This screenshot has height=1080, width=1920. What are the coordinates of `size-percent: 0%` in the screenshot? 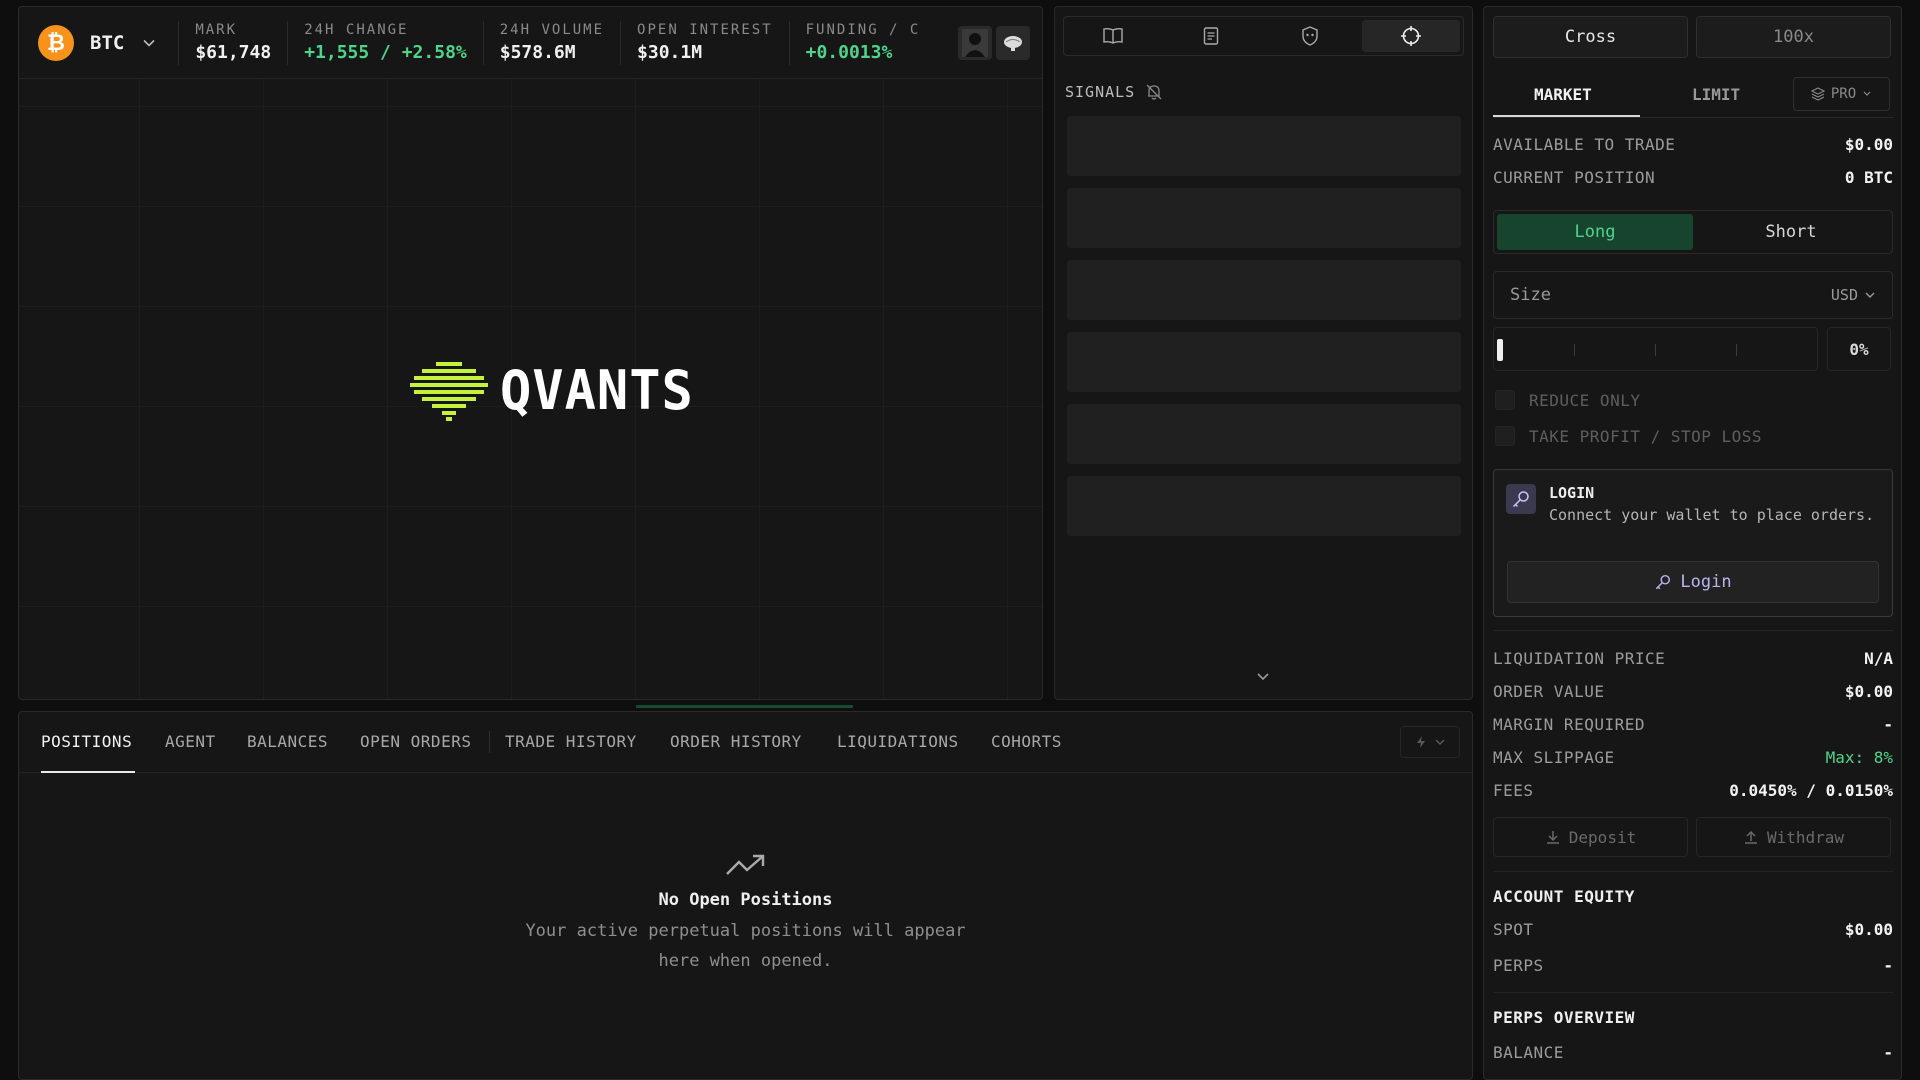 It's located at (1859, 349).